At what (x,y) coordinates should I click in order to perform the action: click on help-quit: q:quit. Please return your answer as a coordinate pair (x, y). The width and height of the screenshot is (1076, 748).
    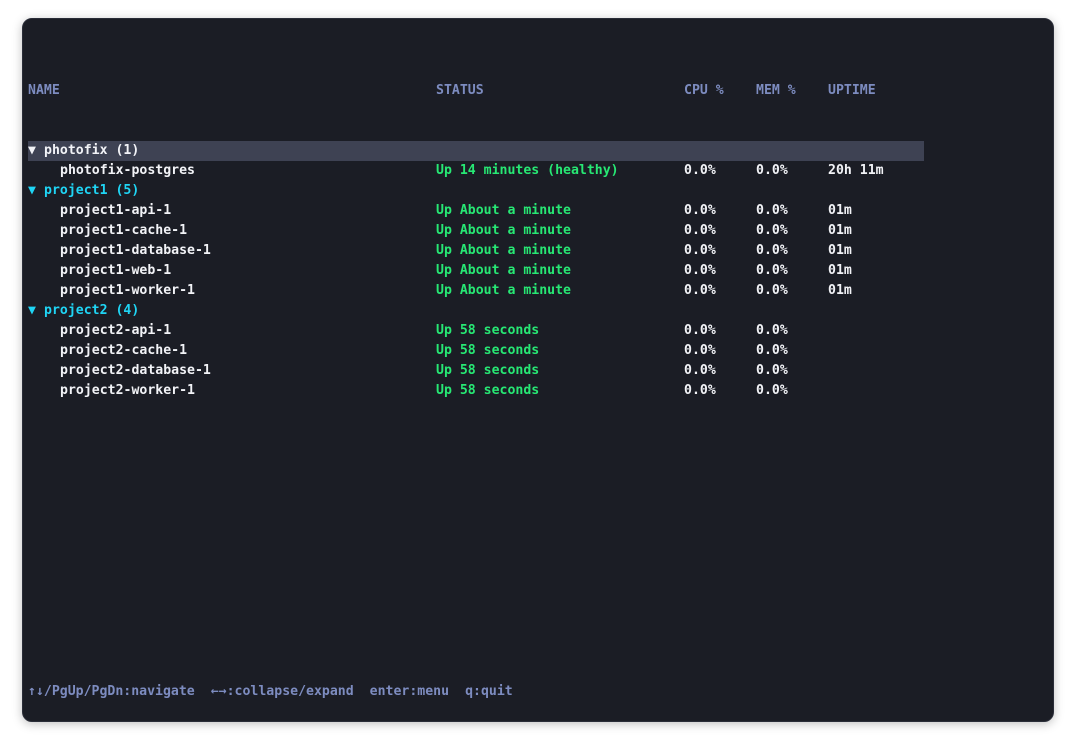
    Looking at the image, I should click on (489, 691).